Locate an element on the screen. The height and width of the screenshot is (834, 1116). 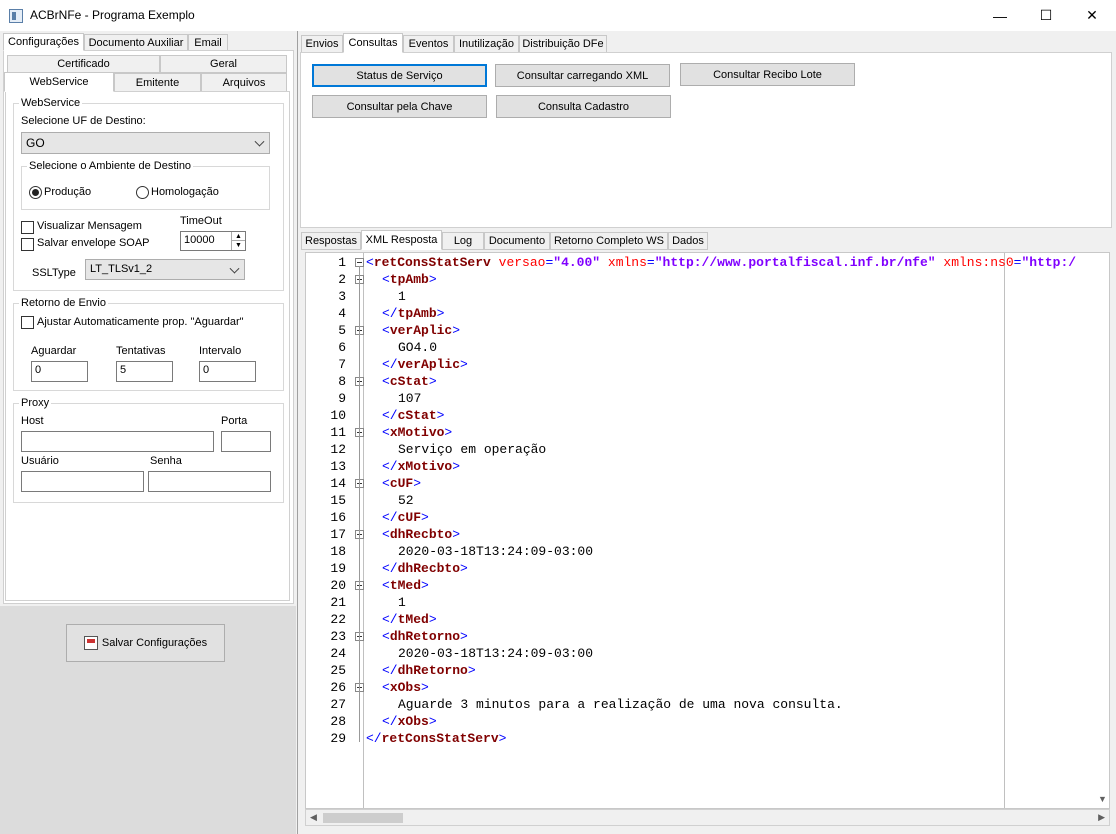
uf-label: Selecione UF de Destino: is located at coordinates (83, 121).